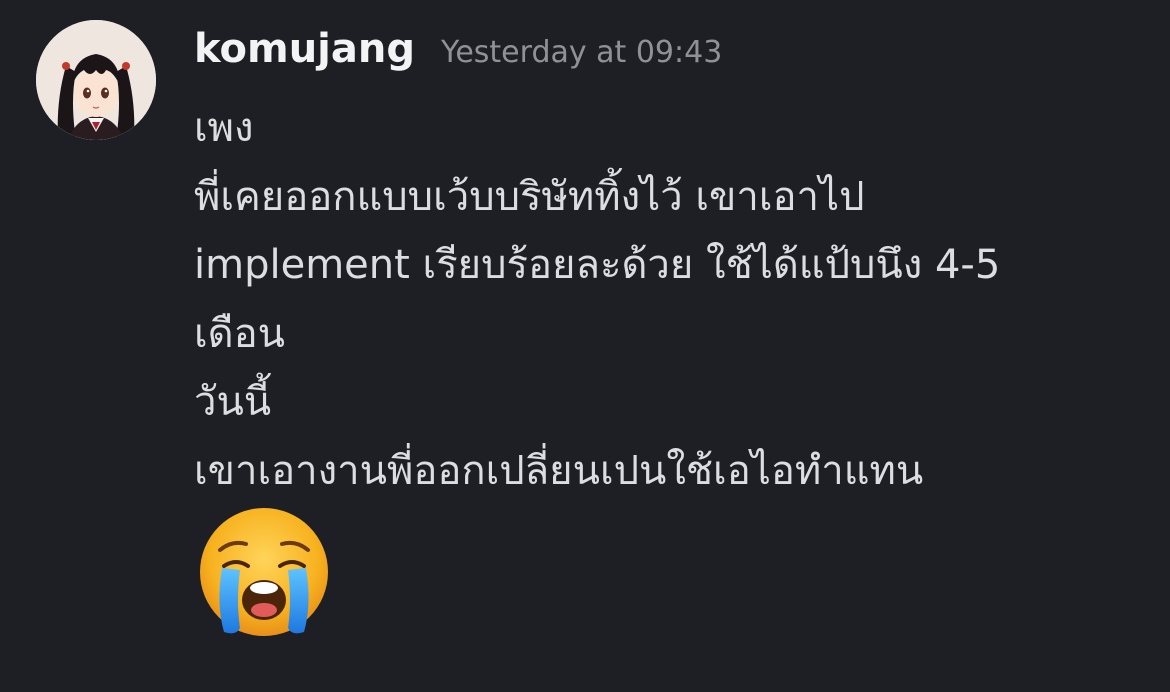  I want to click on username: komujang, so click(304, 49).